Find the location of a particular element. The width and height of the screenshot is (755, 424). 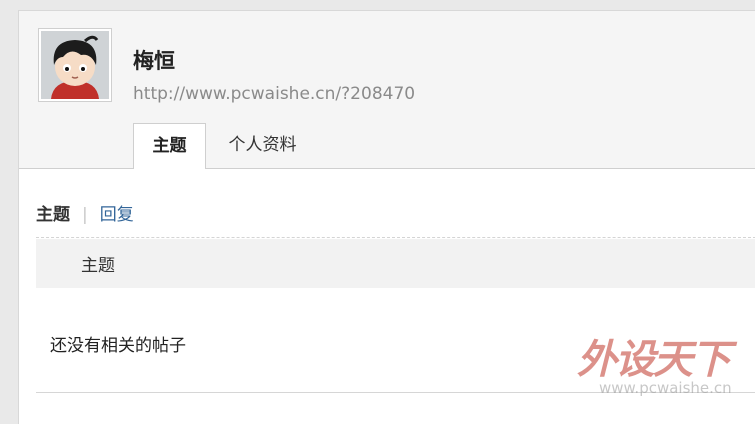

cartoon-boy-avatar-icon is located at coordinates (75, 65).